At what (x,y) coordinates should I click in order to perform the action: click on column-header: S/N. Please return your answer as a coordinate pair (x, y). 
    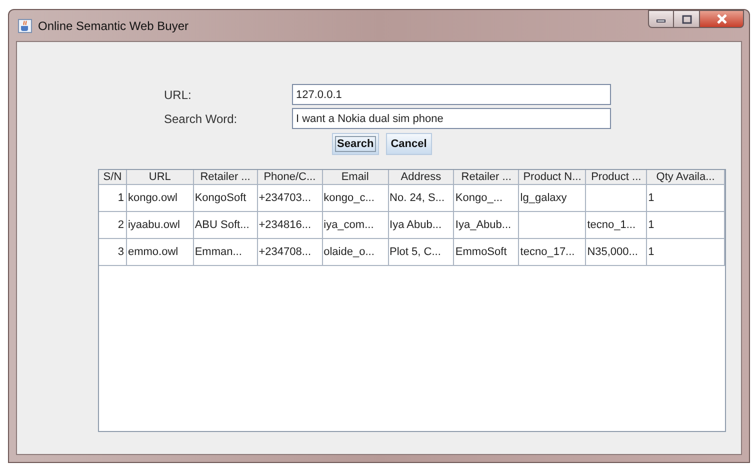
    Looking at the image, I should click on (113, 177).